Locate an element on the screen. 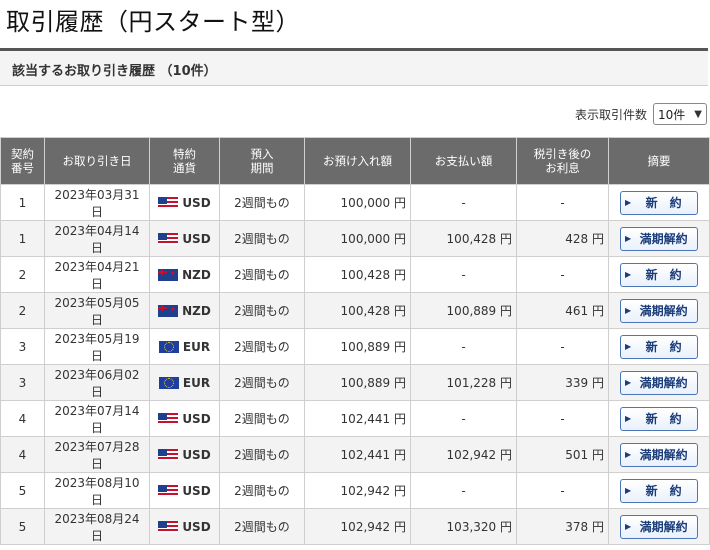 The image size is (710, 550). header-action: 摘要 is located at coordinates (659, 161).